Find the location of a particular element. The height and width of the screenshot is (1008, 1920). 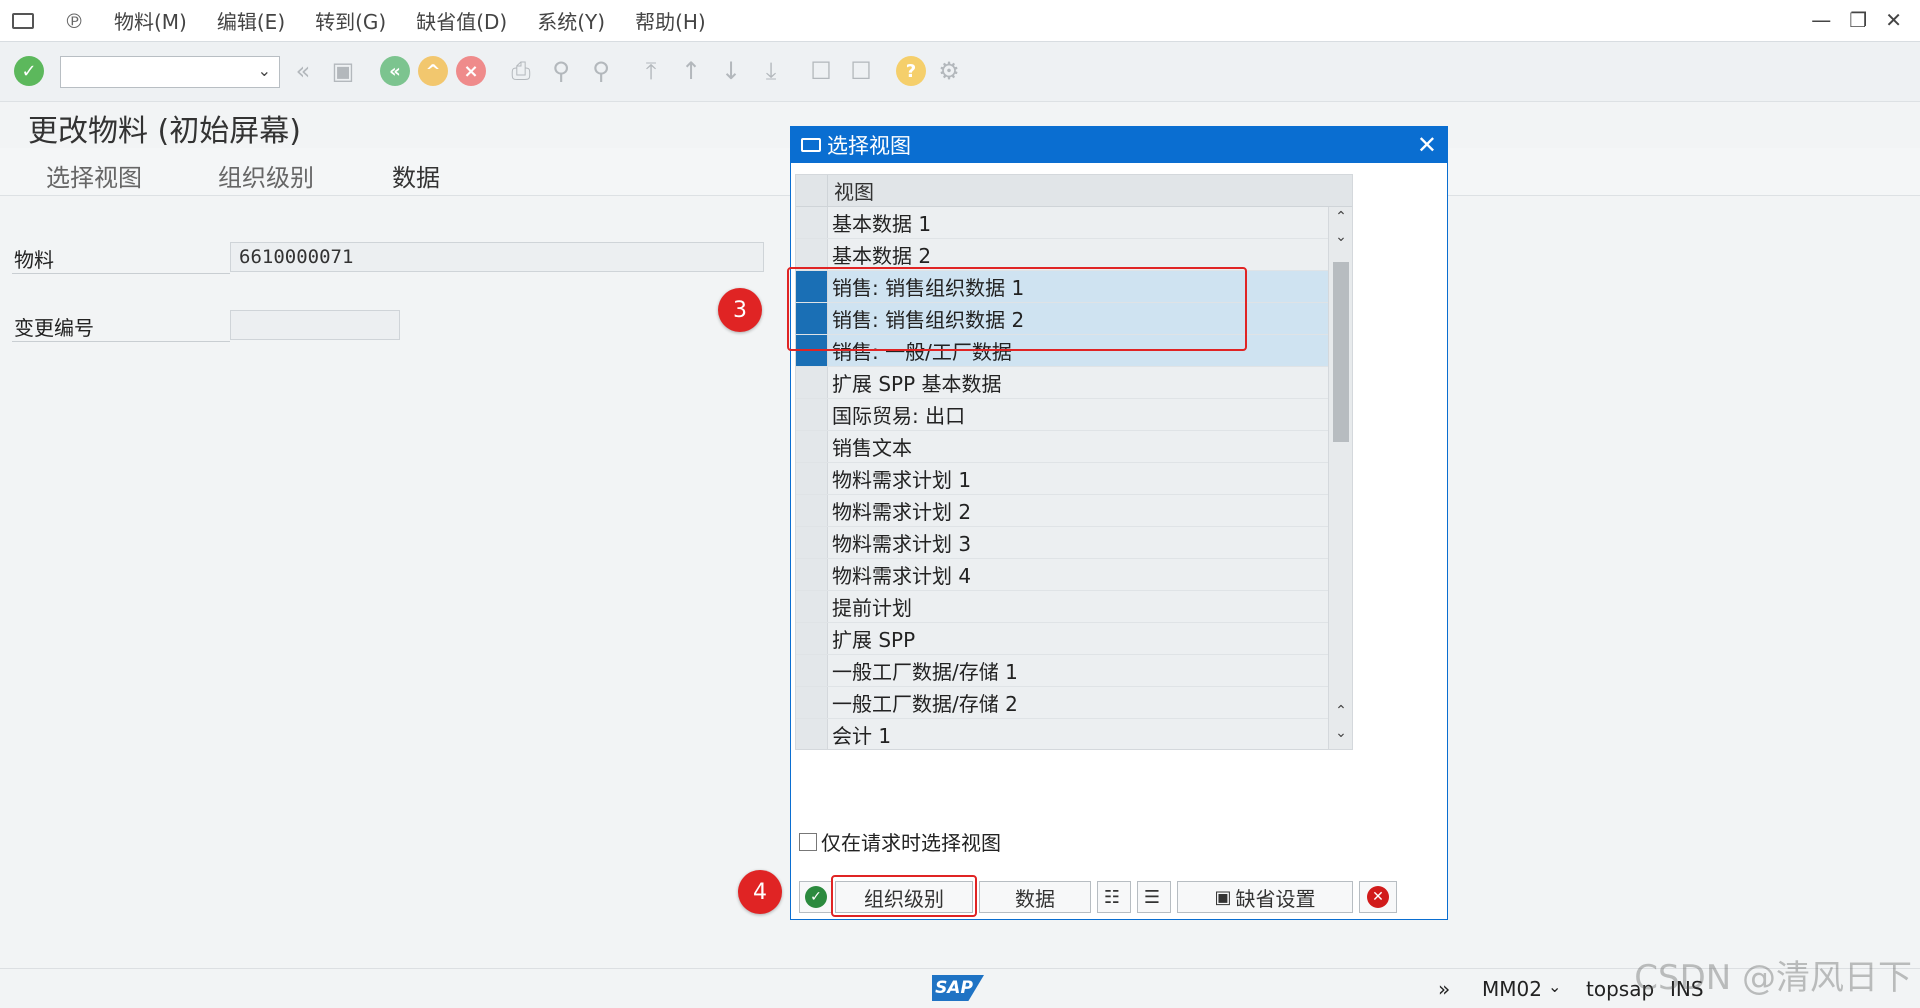

page-down-icon: ⌄ is located at coordinates (1340, 733).